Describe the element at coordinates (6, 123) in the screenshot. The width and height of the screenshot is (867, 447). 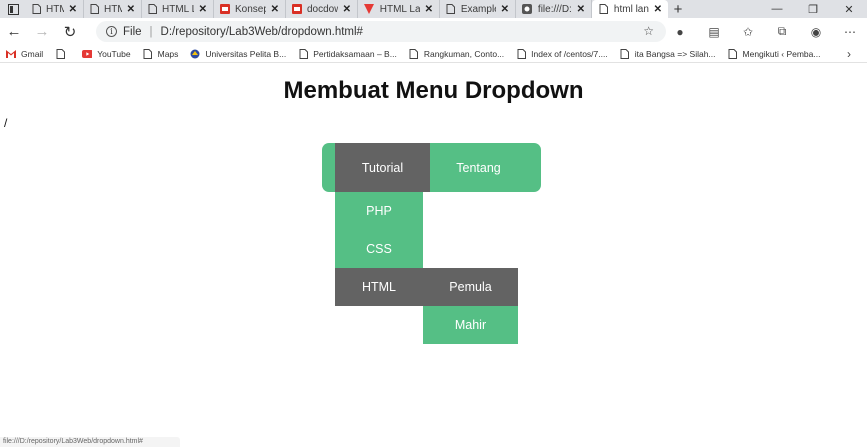
I see `stray-text: /` at that location.